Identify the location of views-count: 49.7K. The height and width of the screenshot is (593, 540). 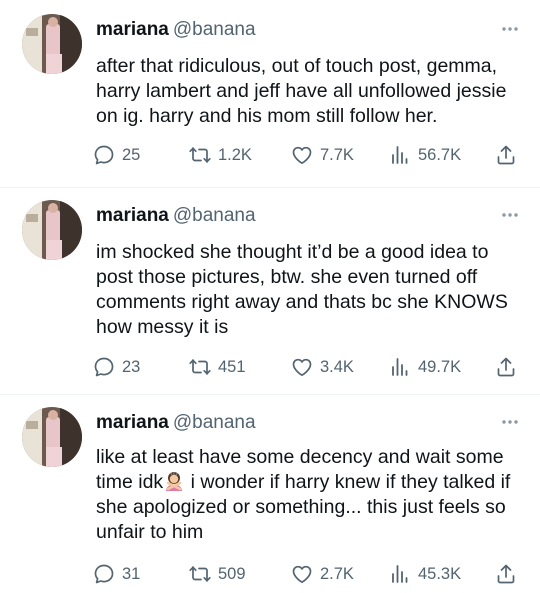
(440, 366).